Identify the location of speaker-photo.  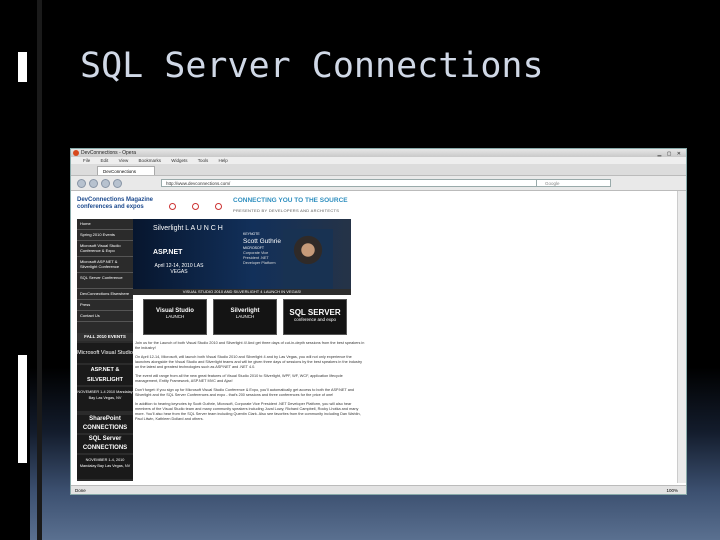
(308, 259).